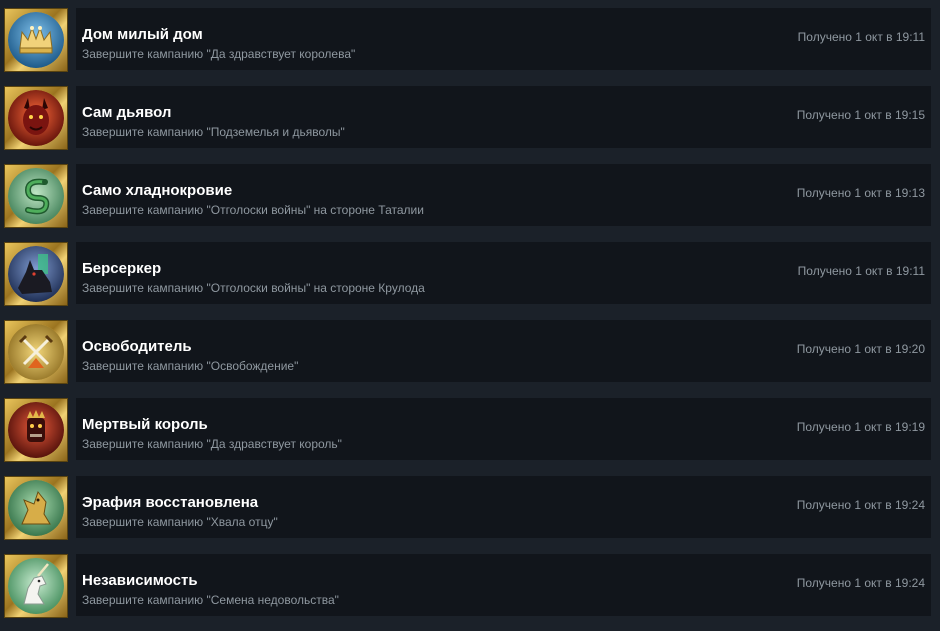 This screenshot has width=940, height=631. What do you see at coordinates (190, 366) in the screenshot?
I see `achievement-description: Завершите кампанию "Освобождение"` at bounding box center [190, 366].